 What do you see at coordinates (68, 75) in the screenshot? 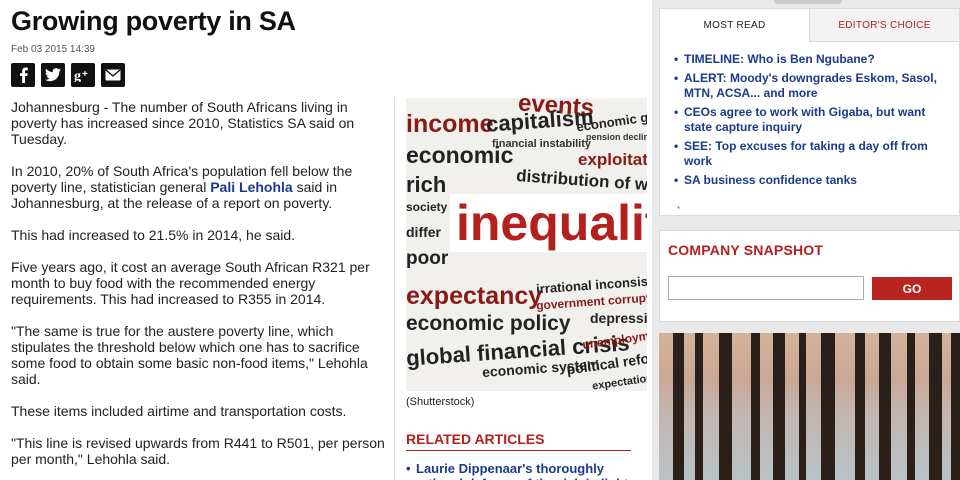
I see `share-buttons: g +` at bounding box center [68, 75].